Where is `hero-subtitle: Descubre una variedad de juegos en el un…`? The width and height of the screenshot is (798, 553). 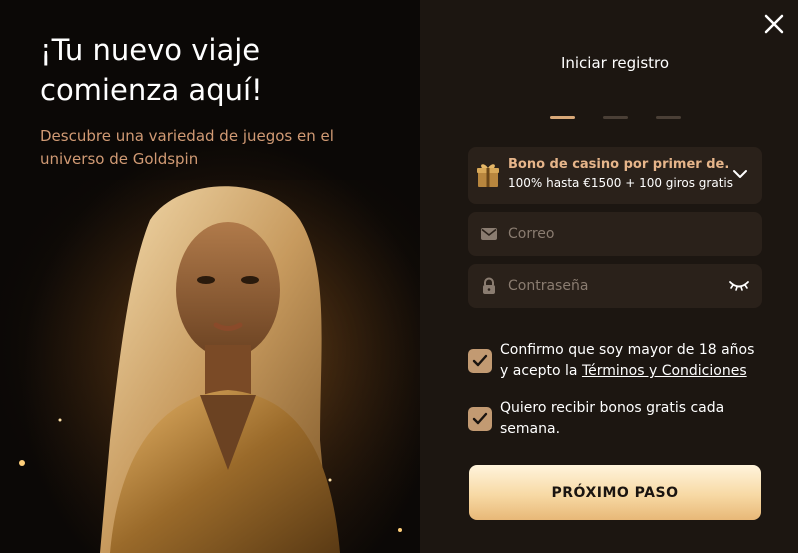
hero-subtitle: Descubre una variedad de juegos en el un… is located at coordinates (187, 147).